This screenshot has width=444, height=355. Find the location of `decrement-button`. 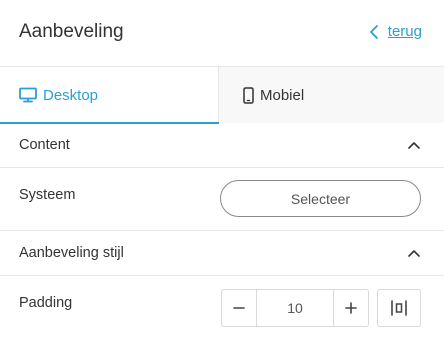

decrement-button is located at coordinates (239, 308).